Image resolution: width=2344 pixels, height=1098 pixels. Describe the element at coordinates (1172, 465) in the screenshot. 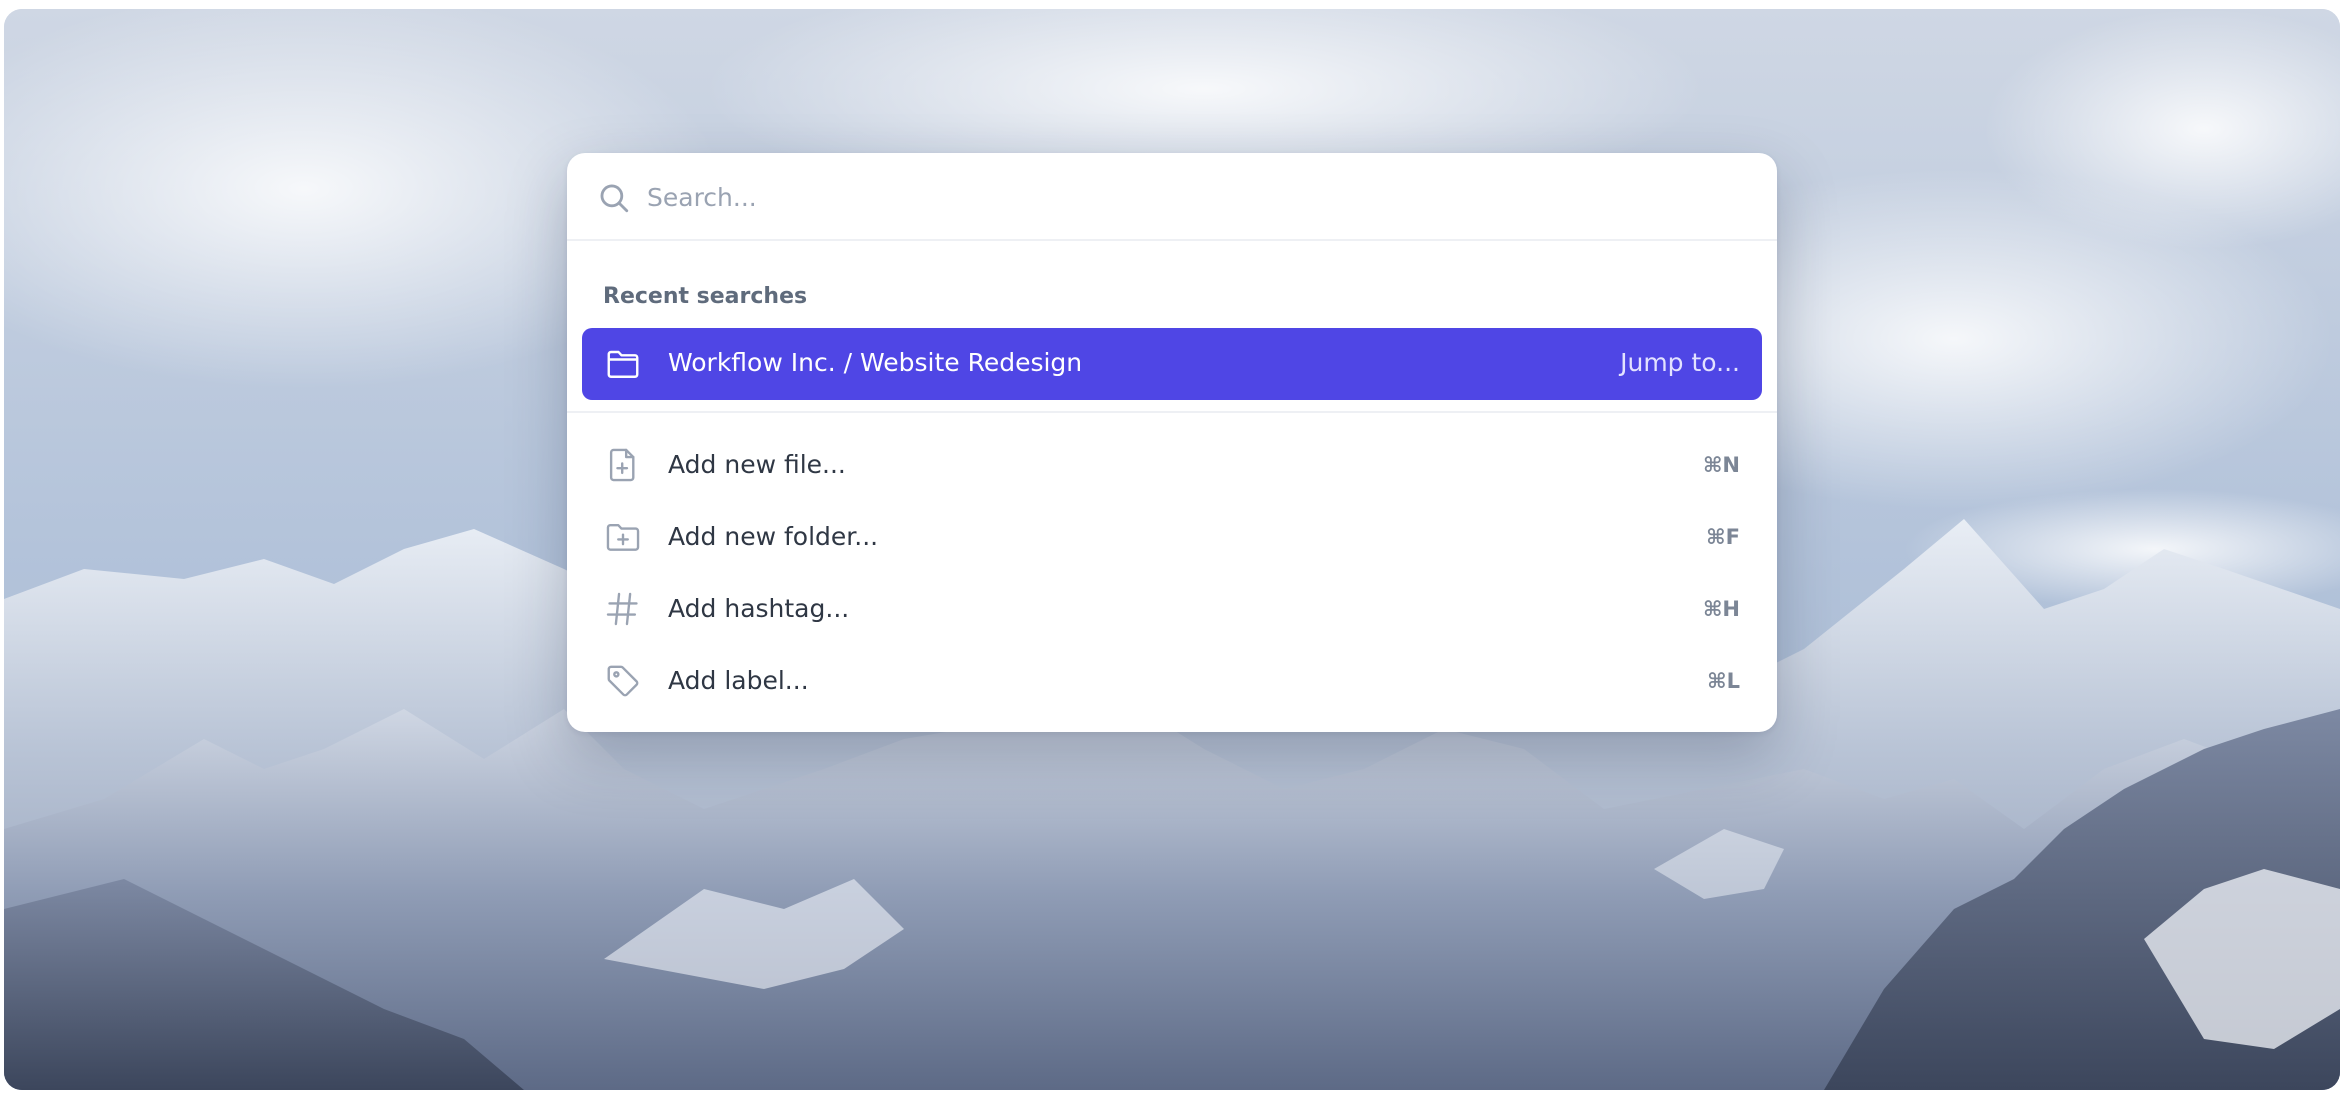

I see `add-new-file-action: Add new file... ⌘N` at that location.